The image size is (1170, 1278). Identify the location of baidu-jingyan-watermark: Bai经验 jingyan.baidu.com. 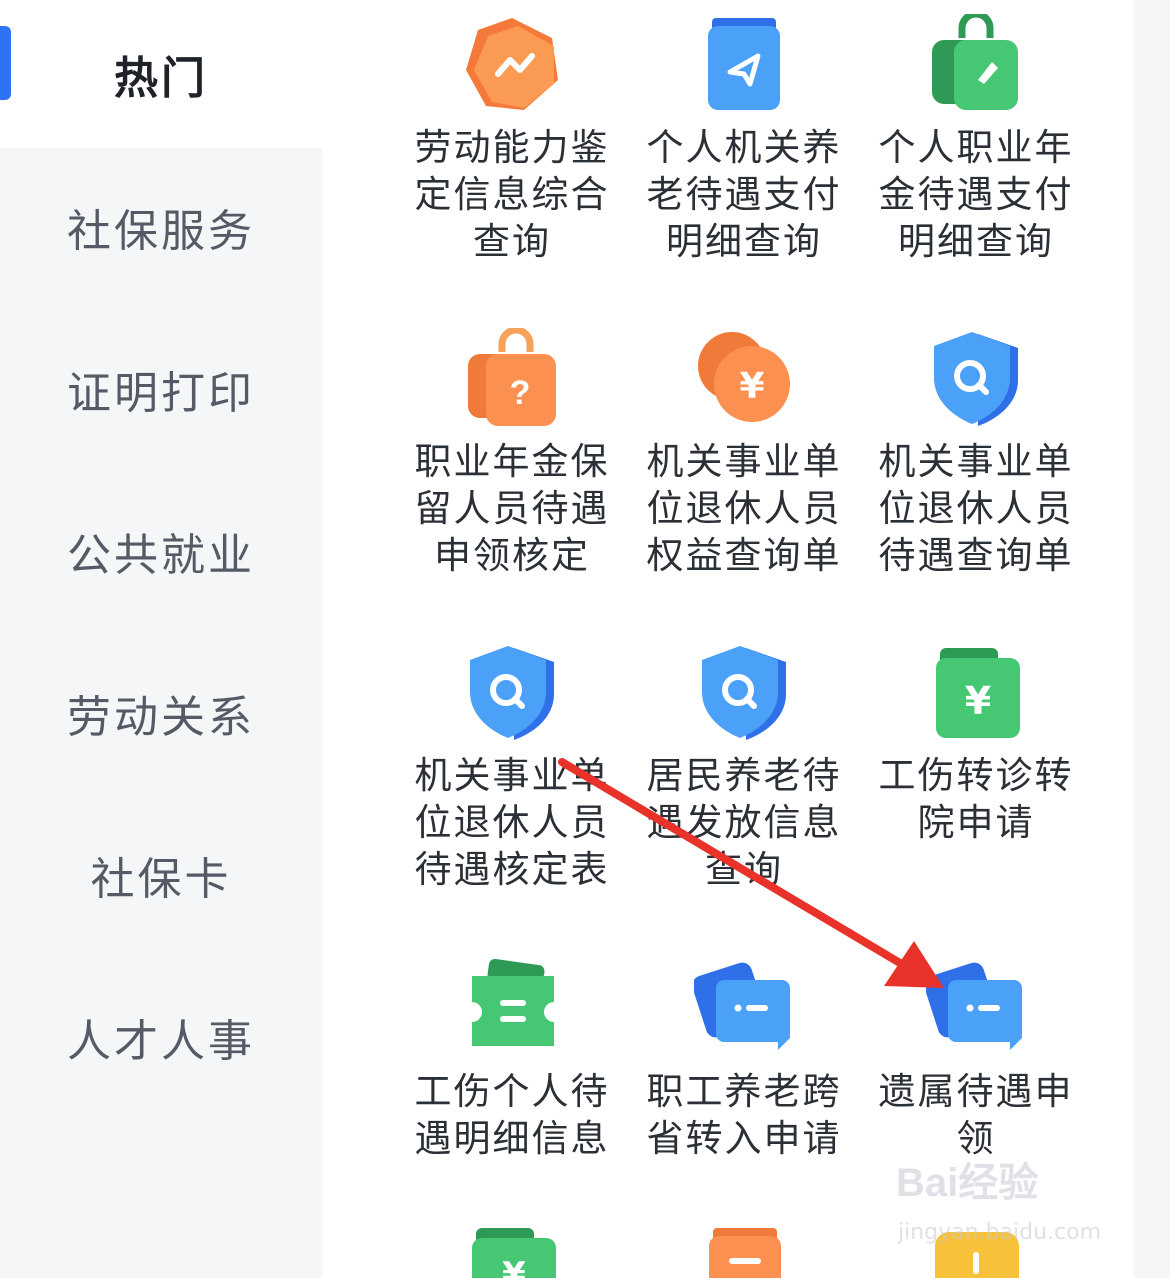
(1011, 1205).